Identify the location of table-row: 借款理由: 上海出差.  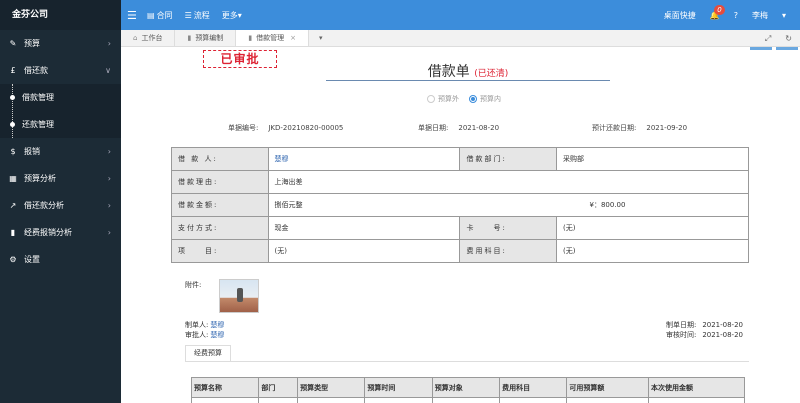
(460, 182).